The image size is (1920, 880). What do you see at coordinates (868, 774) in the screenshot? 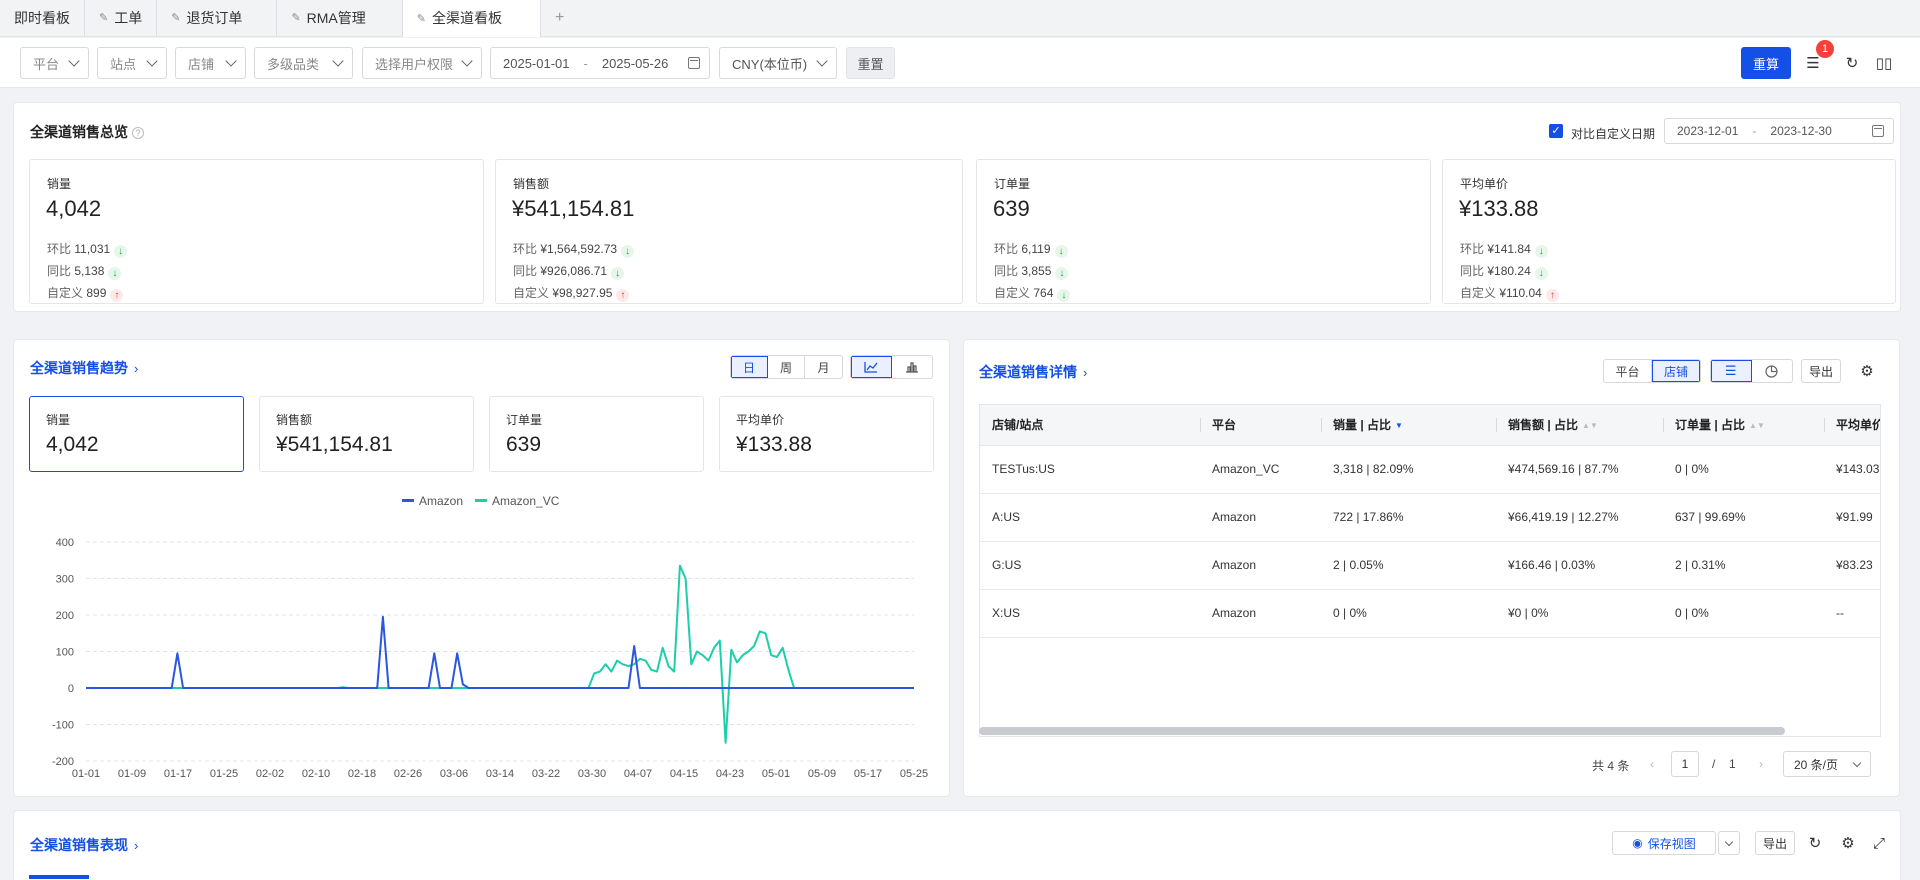
I see `x-tick-label: 05-17` at bounding box center [868, 774].